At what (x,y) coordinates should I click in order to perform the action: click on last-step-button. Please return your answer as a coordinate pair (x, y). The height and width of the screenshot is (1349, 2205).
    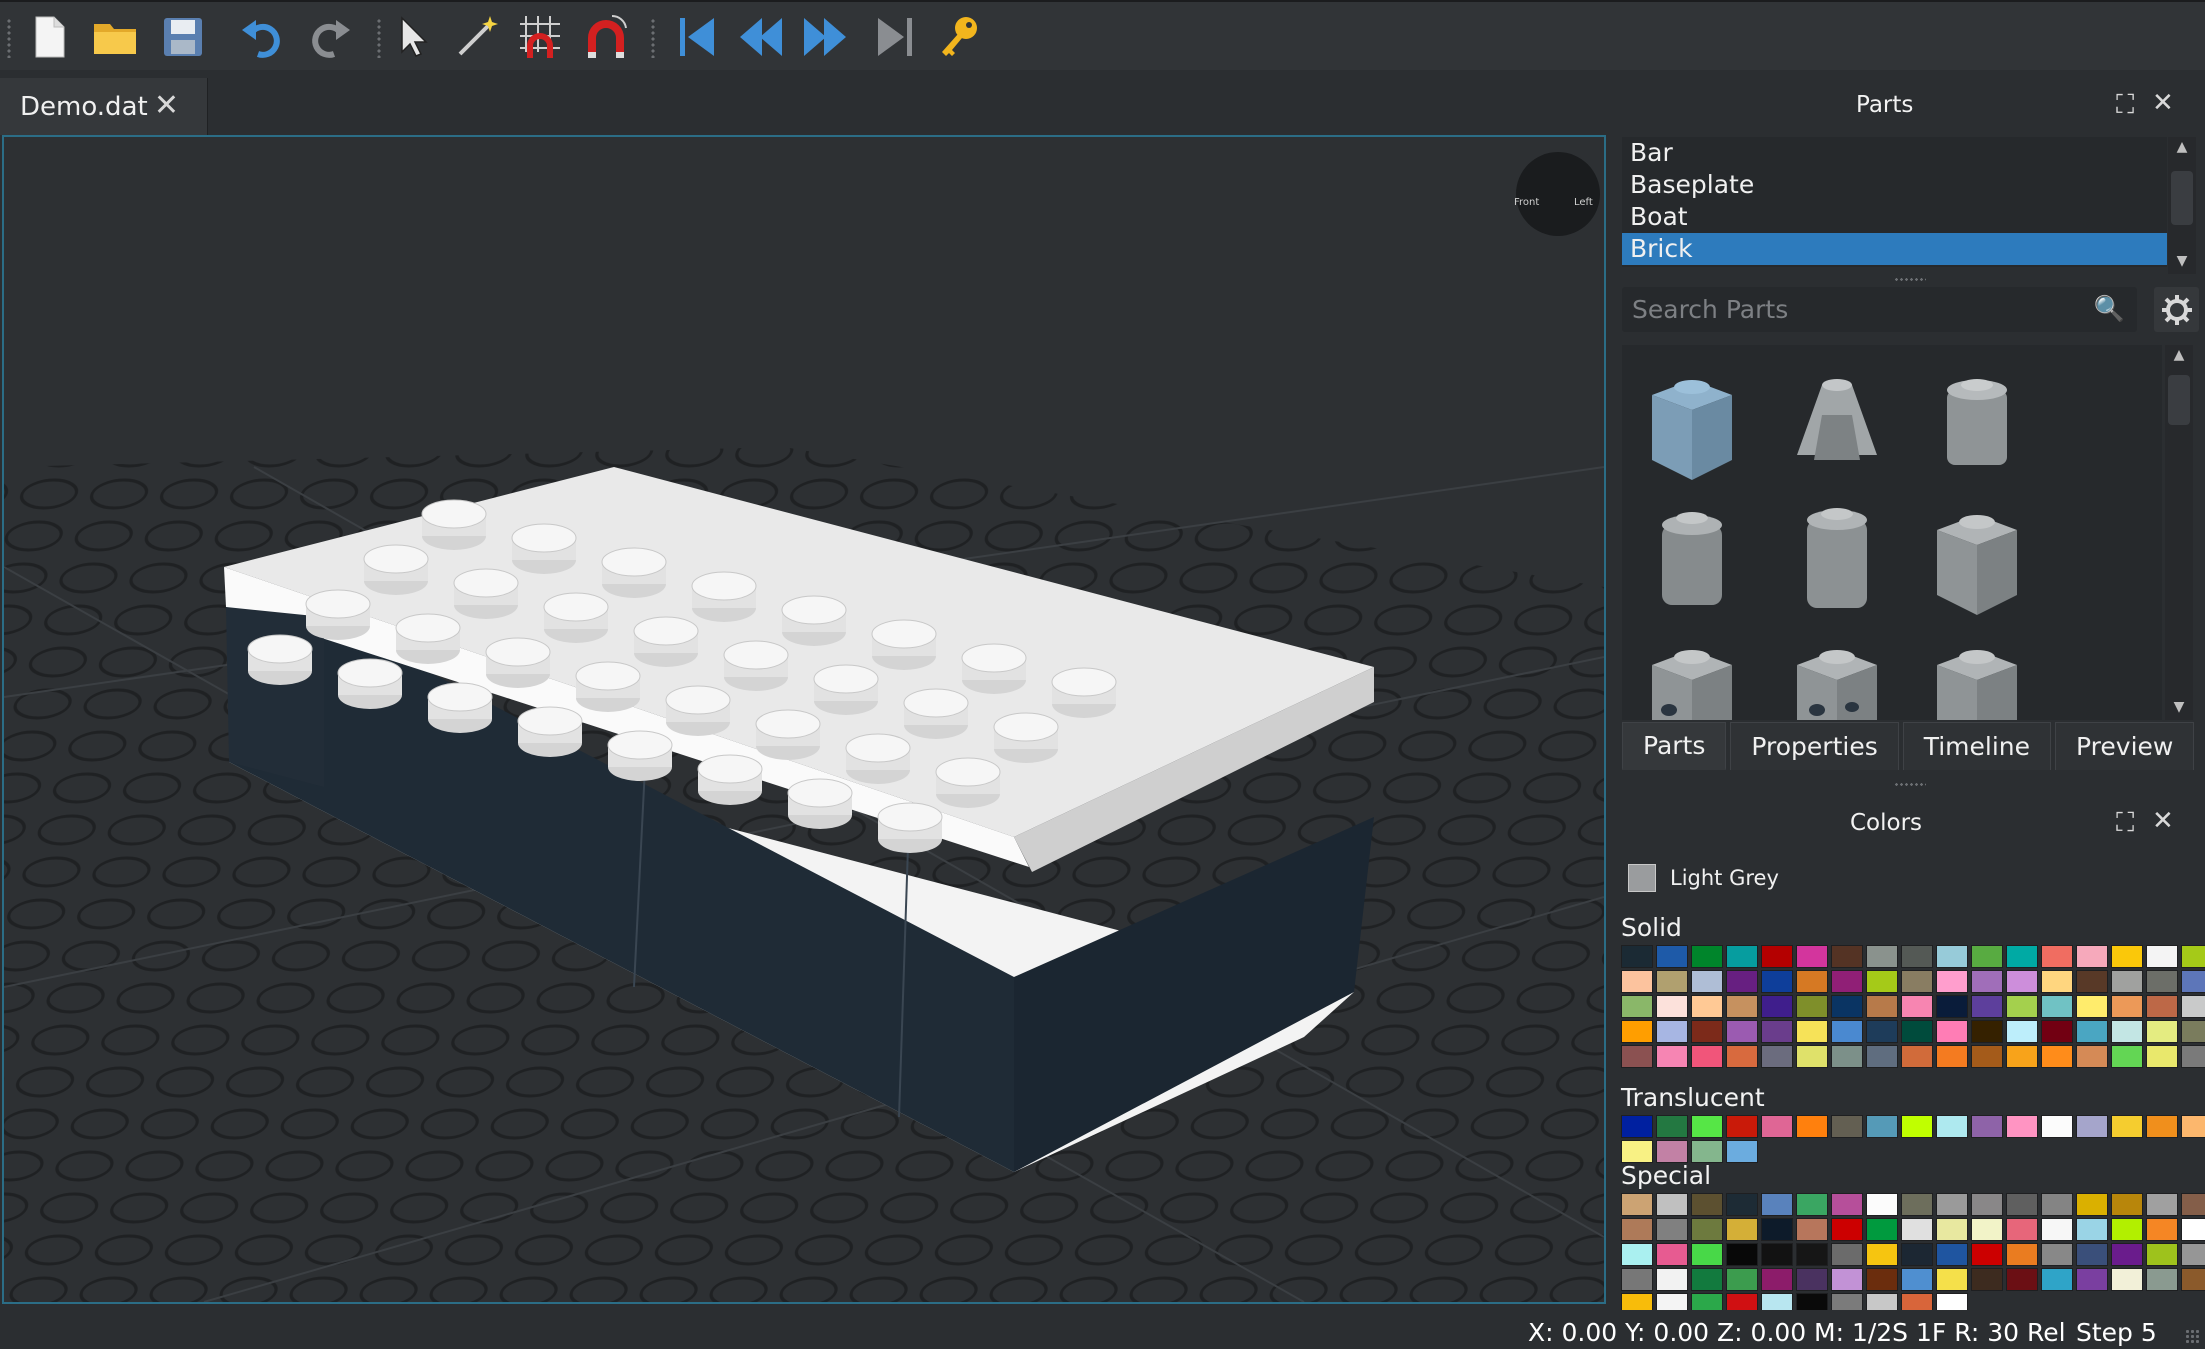
    Looking at the image, I should click on (895, 37).